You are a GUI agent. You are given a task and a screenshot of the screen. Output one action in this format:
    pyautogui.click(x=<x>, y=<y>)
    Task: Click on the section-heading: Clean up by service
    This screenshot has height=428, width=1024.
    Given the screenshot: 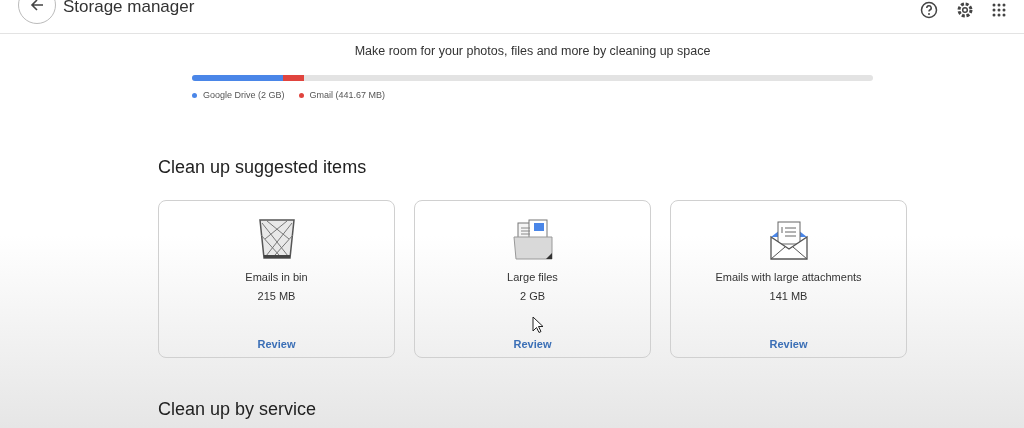 What is the action you would take?
    pyautogui.click(x=238, y=409)
    